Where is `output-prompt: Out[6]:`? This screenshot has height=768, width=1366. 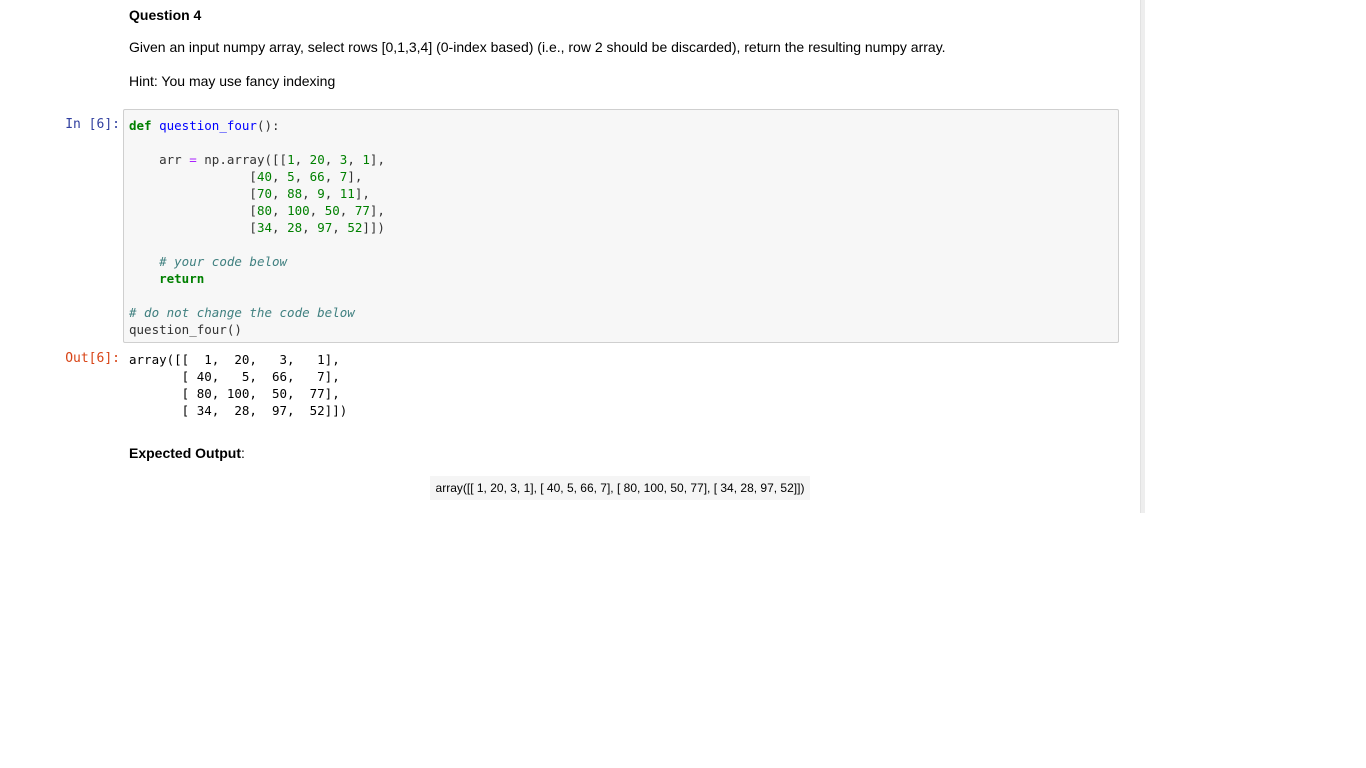 output-prompt: Out[6]: is located at coordinates (92, 358).